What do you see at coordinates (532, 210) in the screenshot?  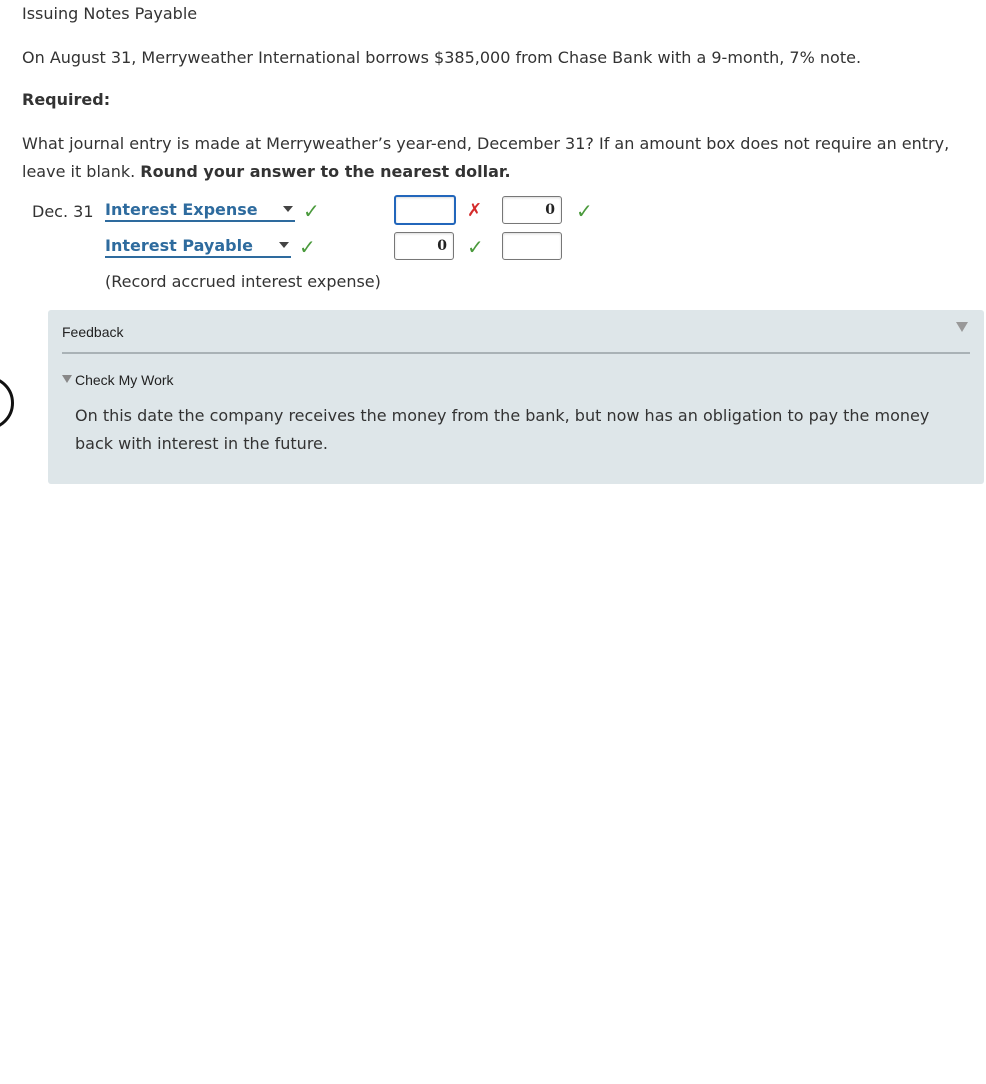 I see `credit-input-row-1: 0` at bounding box center [532, 210].